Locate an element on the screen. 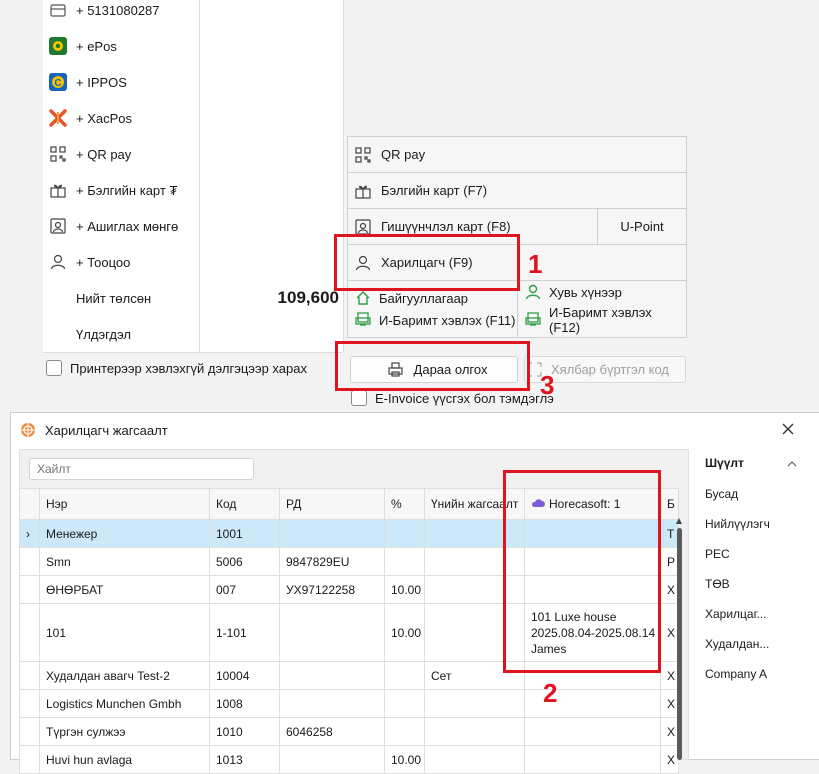 The height and width of the screenshot is (774, 819). payment-row-qrpay: + QR pay is located at coordinates (193, 154).